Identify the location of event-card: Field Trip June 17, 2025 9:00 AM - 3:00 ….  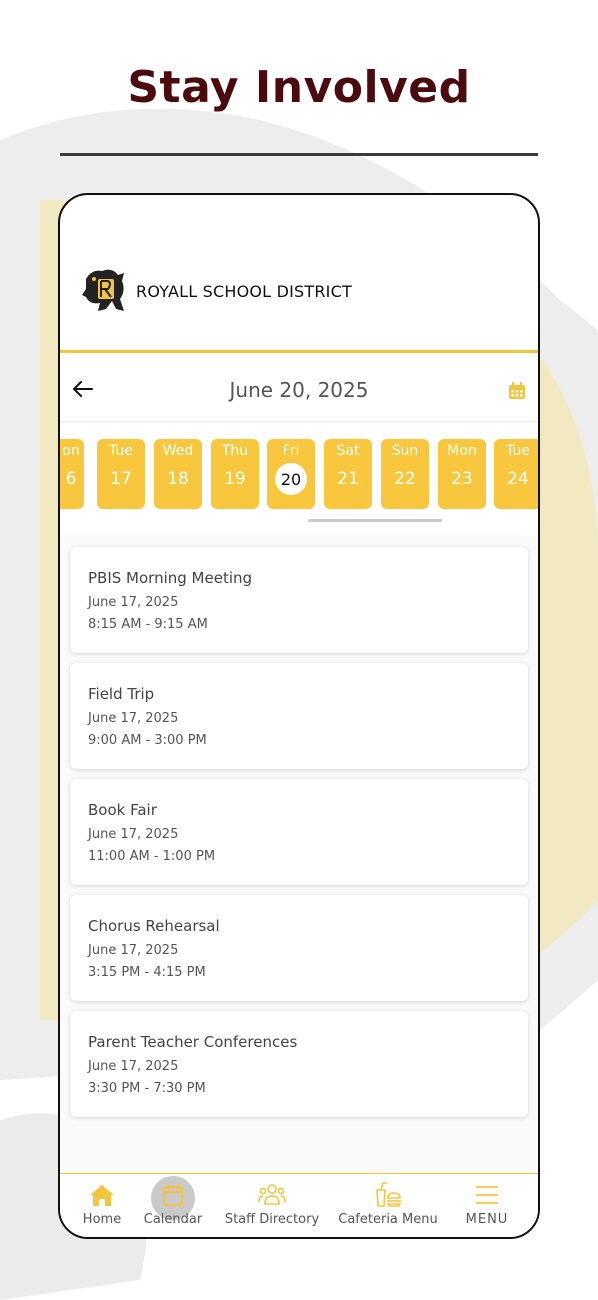
(299, 716).